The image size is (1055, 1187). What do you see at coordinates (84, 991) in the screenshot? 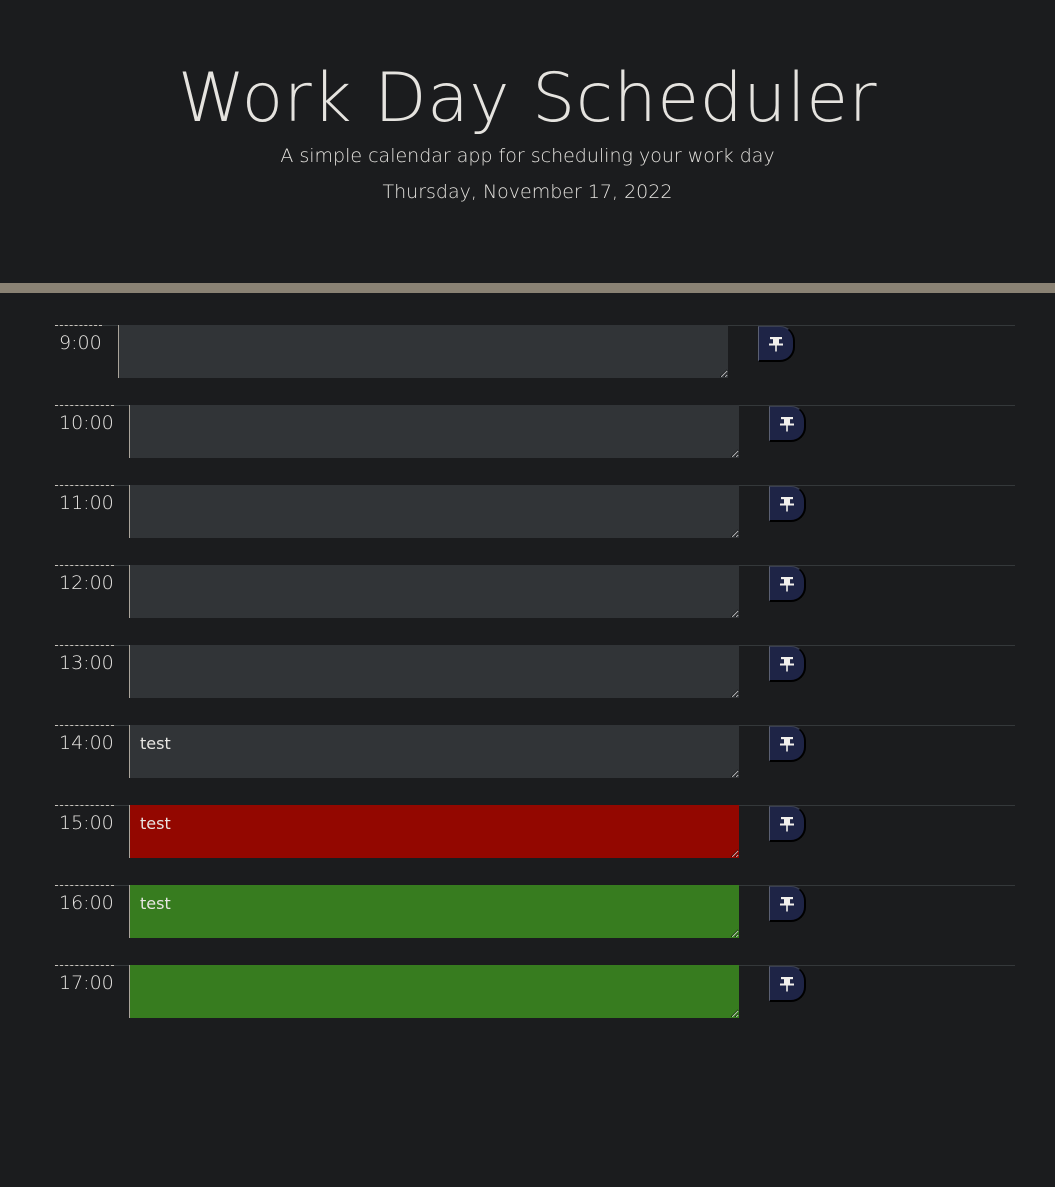
I see `hour-label: 17:00` at bounding box center [84, 991].